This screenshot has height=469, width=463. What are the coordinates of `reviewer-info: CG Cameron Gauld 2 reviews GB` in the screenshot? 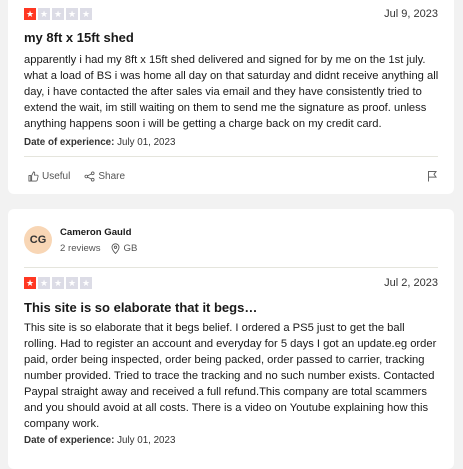 It's located at (80, 240).